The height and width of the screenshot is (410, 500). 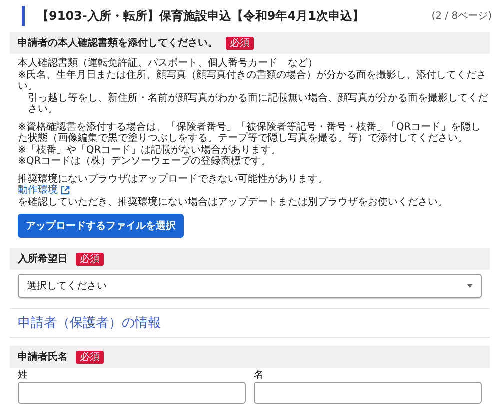 What do you see at coordinates (168, 64) in the screenshot?
I see `info-text: 本人確認書類（運転免許証、パスポート、個人番号カード など）` at bounding box center [168, 64].